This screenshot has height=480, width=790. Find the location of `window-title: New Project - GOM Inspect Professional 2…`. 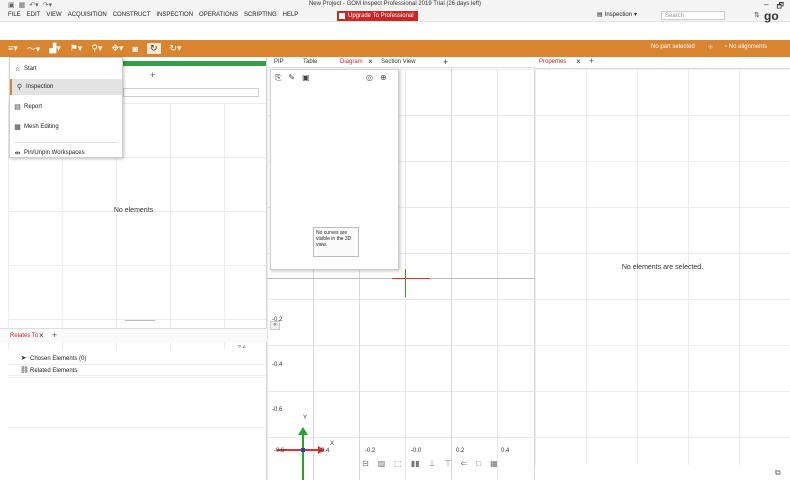

window-title: New Project - GOM Inspect Professional 2… is located at coordinates (395, 4).